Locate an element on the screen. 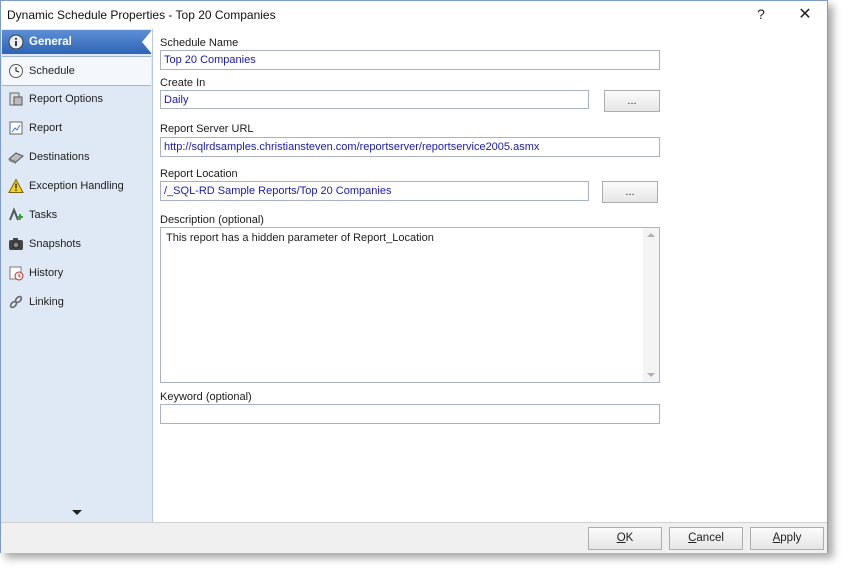 The height and width of the screenshot is (569, 843). scroll-up-icon is located at coordinates (651, 235).